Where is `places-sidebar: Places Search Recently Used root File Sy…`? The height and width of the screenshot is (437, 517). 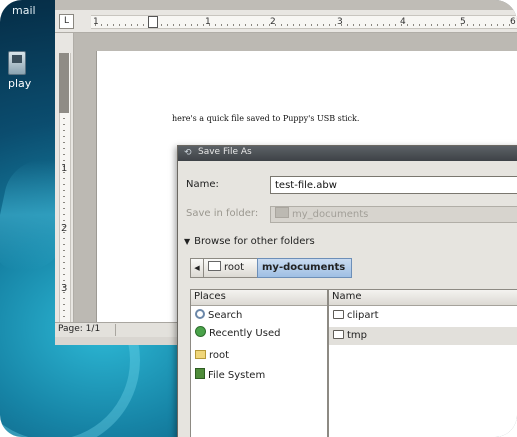
places-sidebar: Places Search Recently Used root File Sy… is located at coordinates (259, 363).